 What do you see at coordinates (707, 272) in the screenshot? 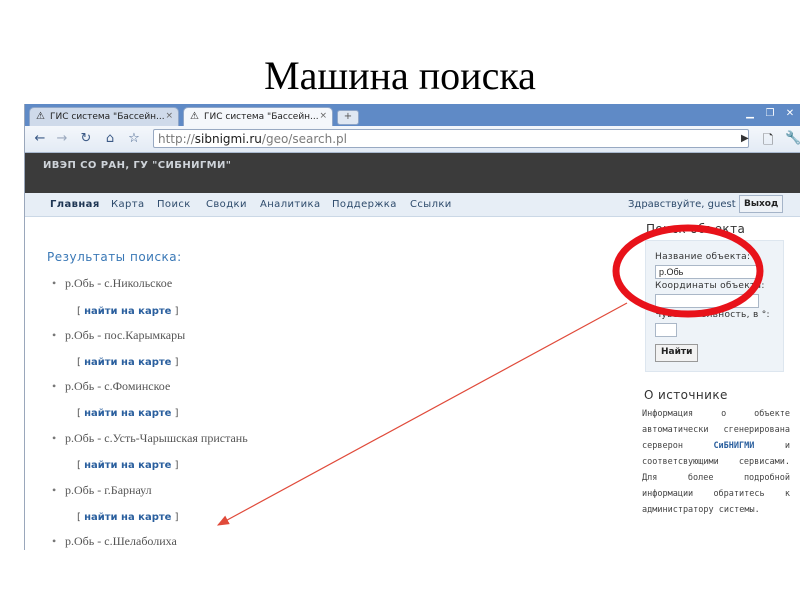
I see `object-name-input` at bounding box center [707, 272].